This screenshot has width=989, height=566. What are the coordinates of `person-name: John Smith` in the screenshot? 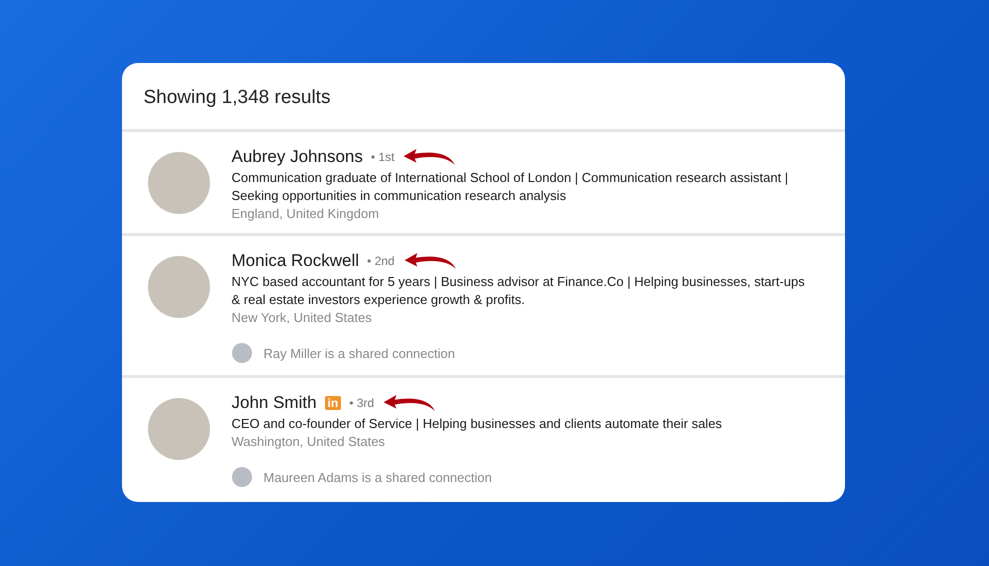 It's located at (274, 403).